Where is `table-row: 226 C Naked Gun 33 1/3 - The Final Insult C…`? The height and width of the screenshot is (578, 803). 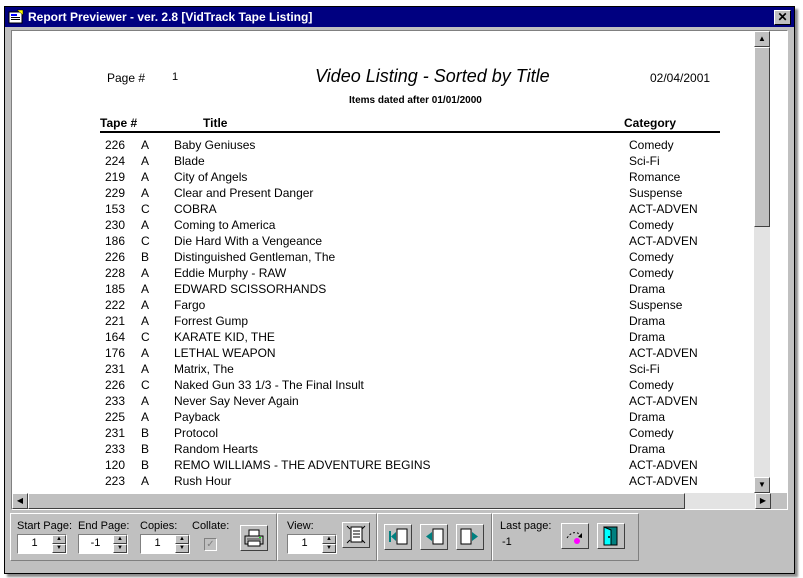 table-row: 226 C Naked Gun 33 1/3 - The Final Insult C… is located at coordinates (391, 386).